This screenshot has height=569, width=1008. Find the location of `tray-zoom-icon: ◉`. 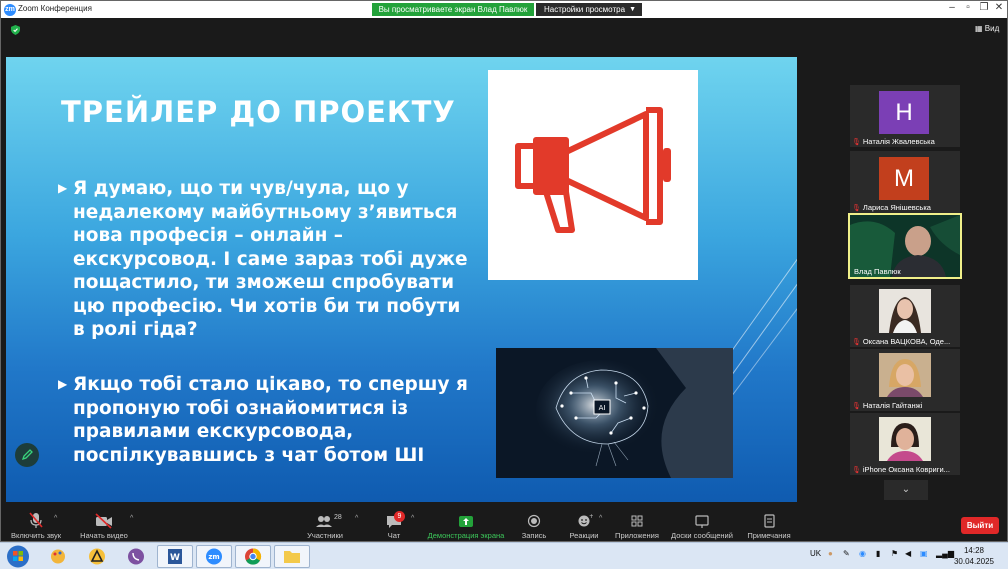

tray-zoom-icon: ◉ is located at coordinates (862, 553).